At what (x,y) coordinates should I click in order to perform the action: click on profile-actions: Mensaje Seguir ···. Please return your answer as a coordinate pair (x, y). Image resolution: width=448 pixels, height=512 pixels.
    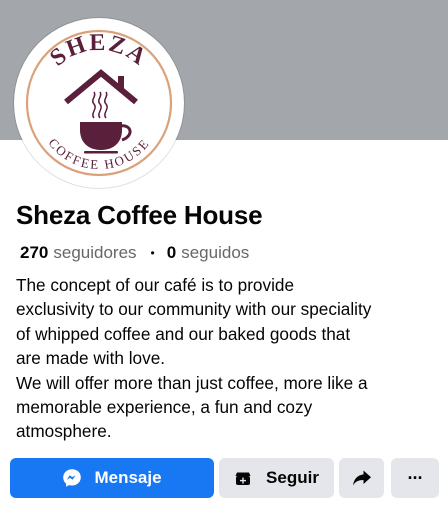
    Looking at the image, I should click on (225, 478).